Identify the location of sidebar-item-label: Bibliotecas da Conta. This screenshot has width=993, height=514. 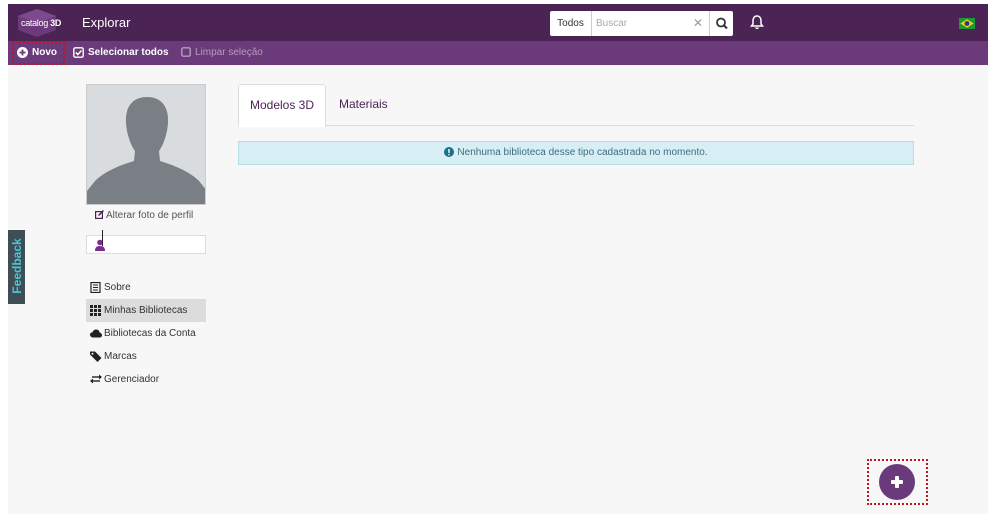
(150, 333).